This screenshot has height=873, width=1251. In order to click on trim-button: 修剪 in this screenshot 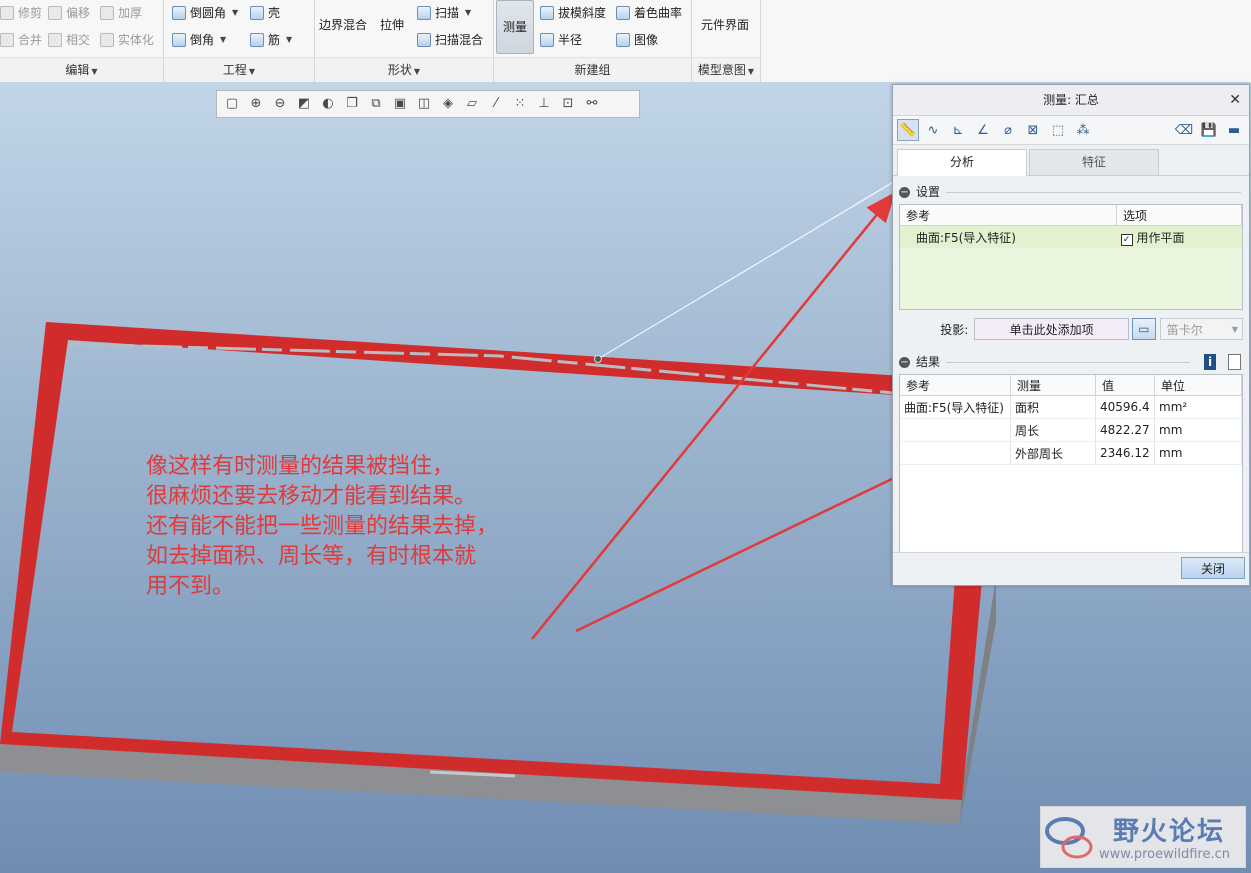, I will do `click(21, 13)`.